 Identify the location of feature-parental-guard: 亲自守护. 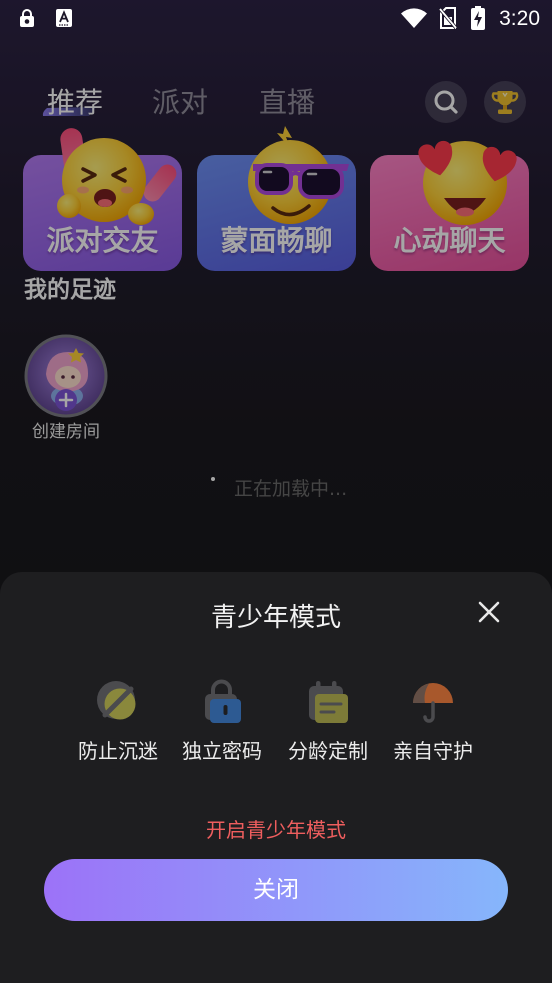
(433, 721).